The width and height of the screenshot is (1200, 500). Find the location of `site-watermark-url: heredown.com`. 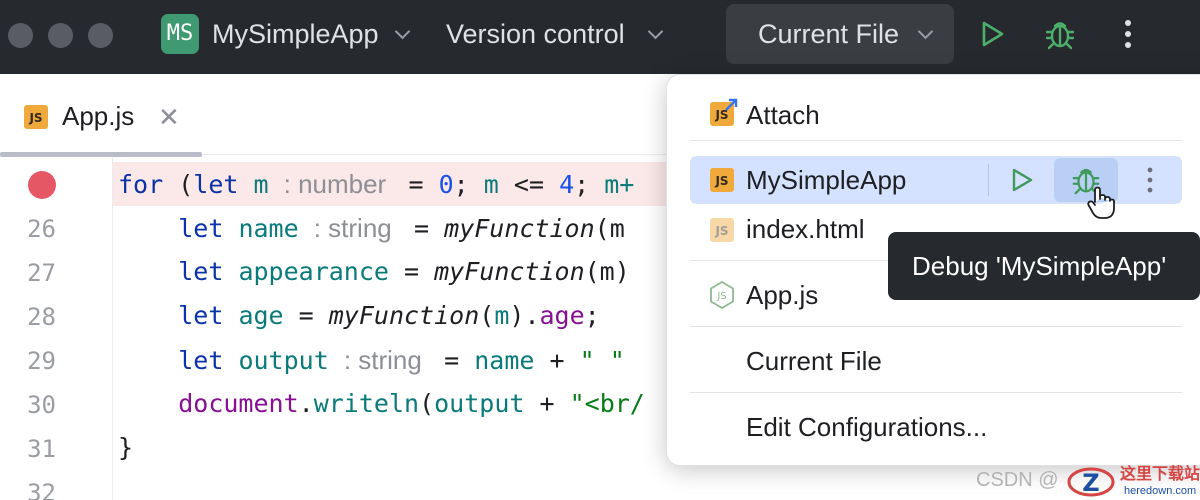

site-watermark-url: heredown.com is located at coordinates (1160, 491).